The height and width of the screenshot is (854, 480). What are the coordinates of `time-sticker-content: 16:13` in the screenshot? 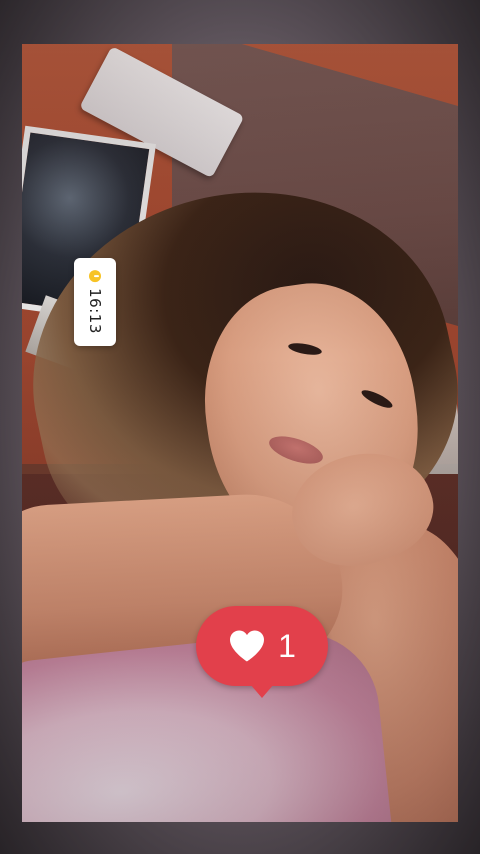 It's located at (95, 302).